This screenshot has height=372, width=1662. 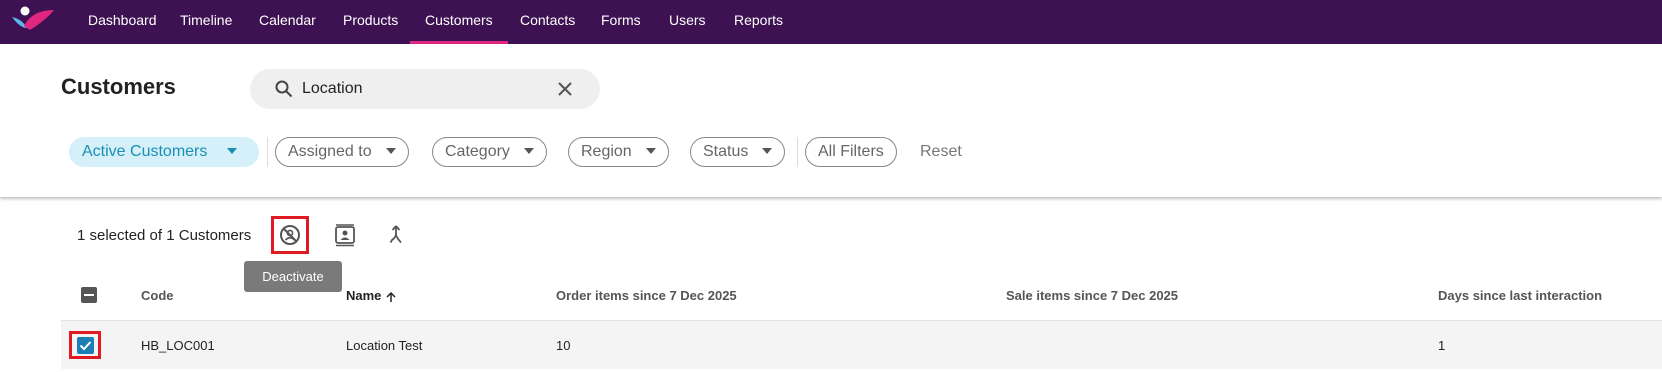 I want to click on row-checkbox, so click(x=85, y=345).